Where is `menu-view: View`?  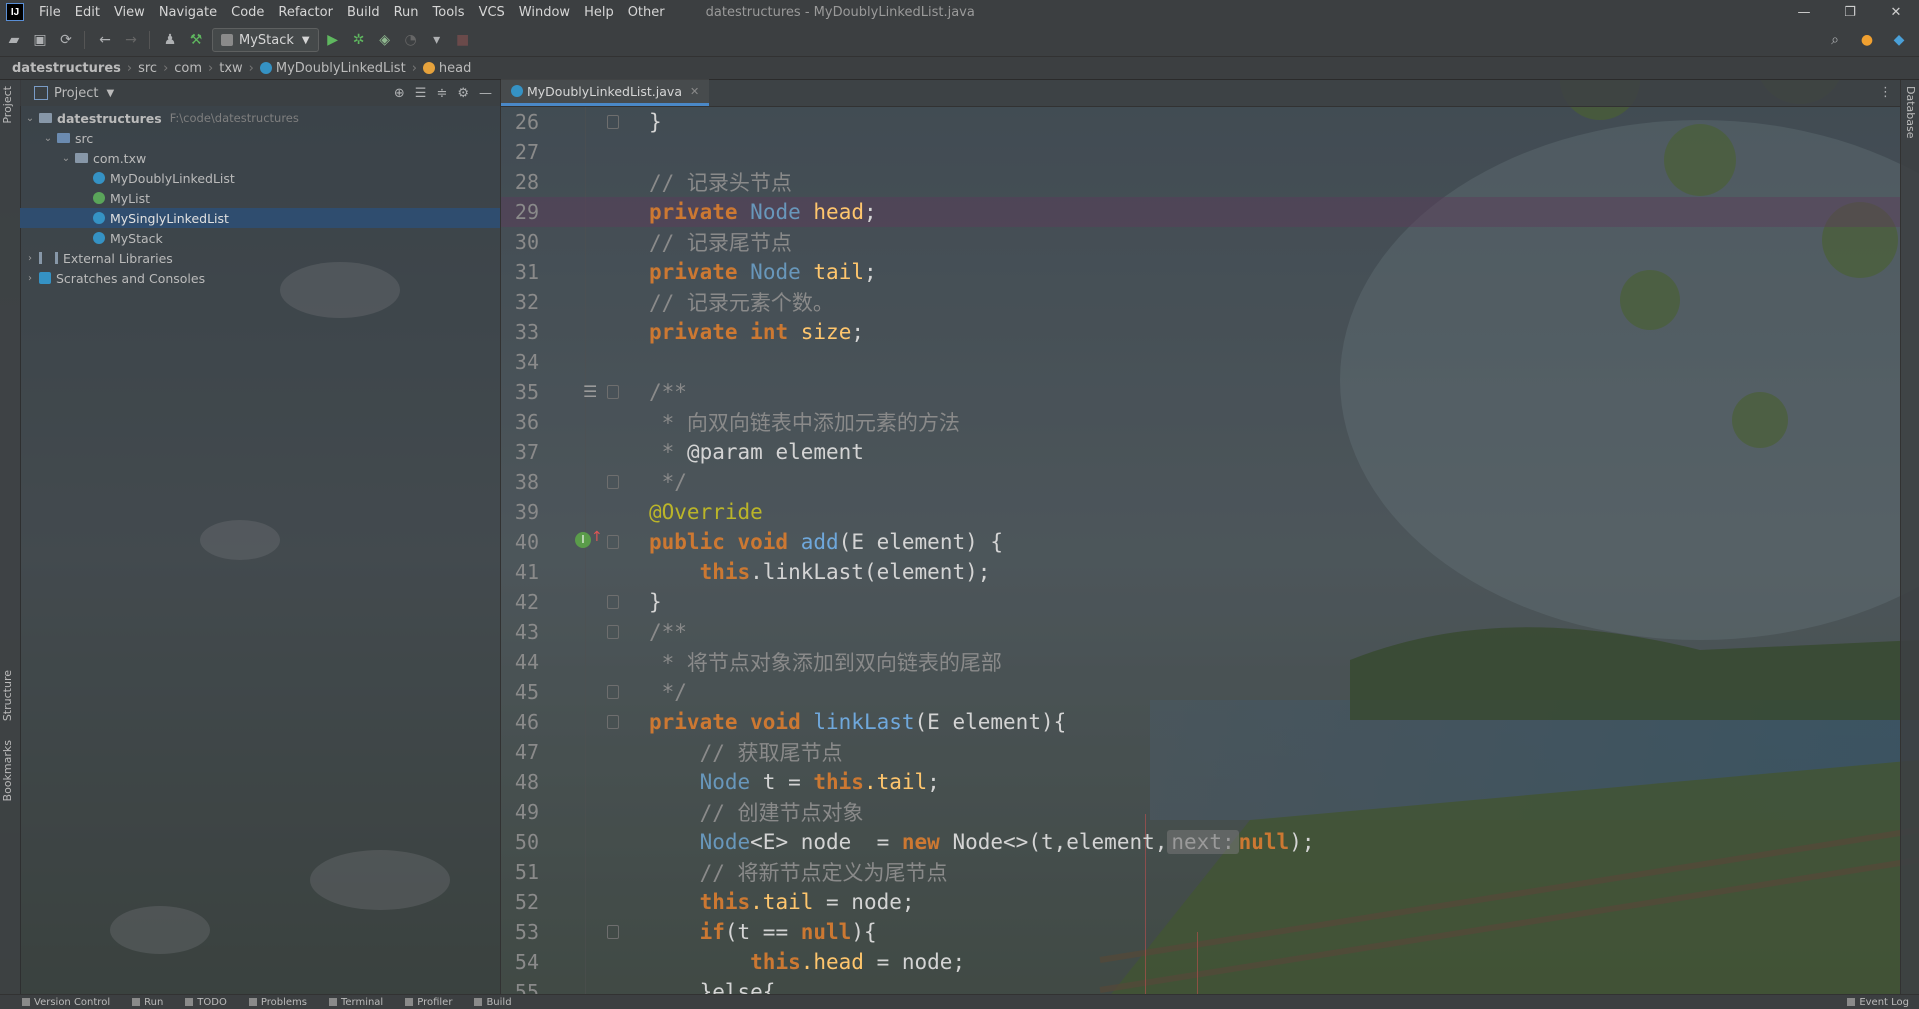
menu-view: View is located at coordinates (129, 12).